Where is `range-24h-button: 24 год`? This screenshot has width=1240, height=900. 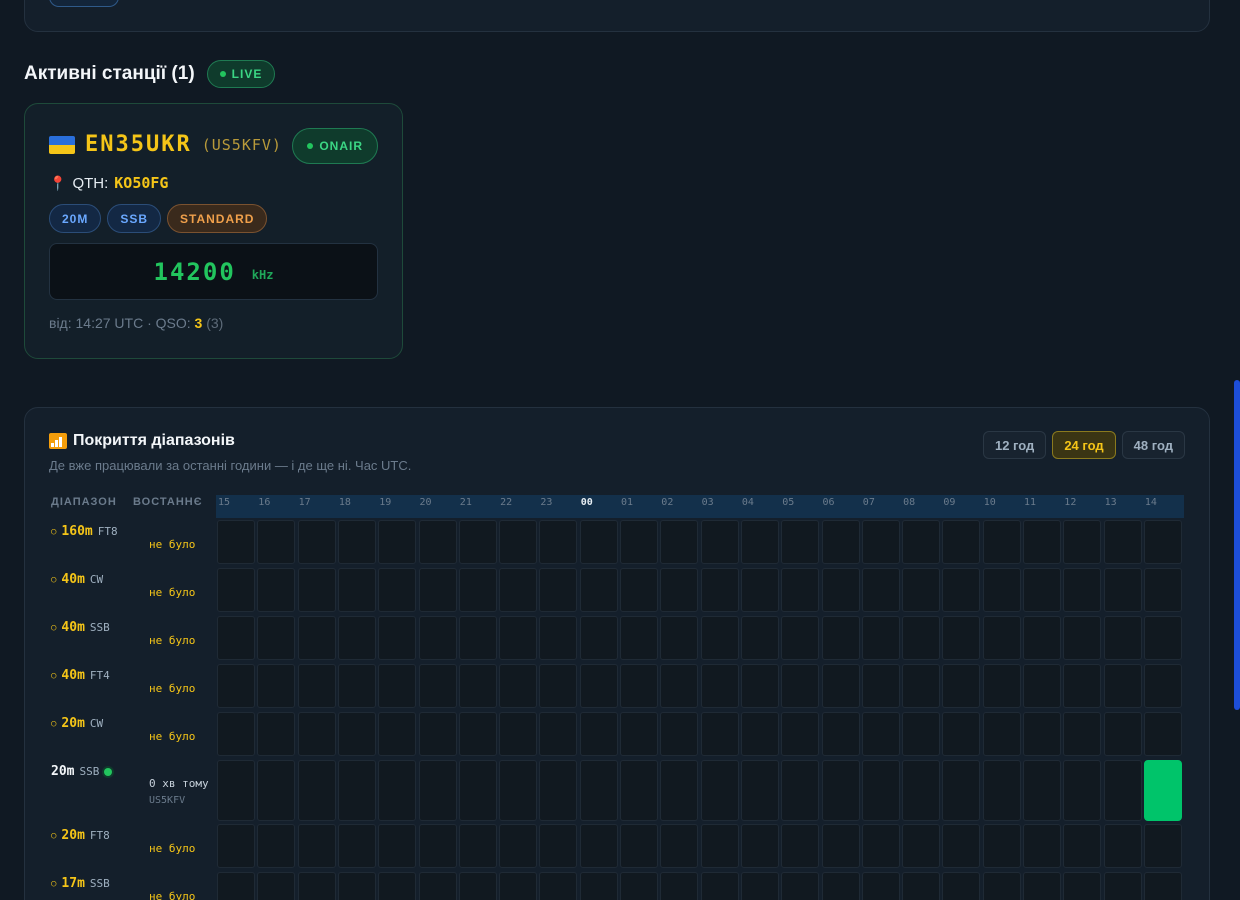
range-24h-button: 24 год is located at coordinates (1084, 445).